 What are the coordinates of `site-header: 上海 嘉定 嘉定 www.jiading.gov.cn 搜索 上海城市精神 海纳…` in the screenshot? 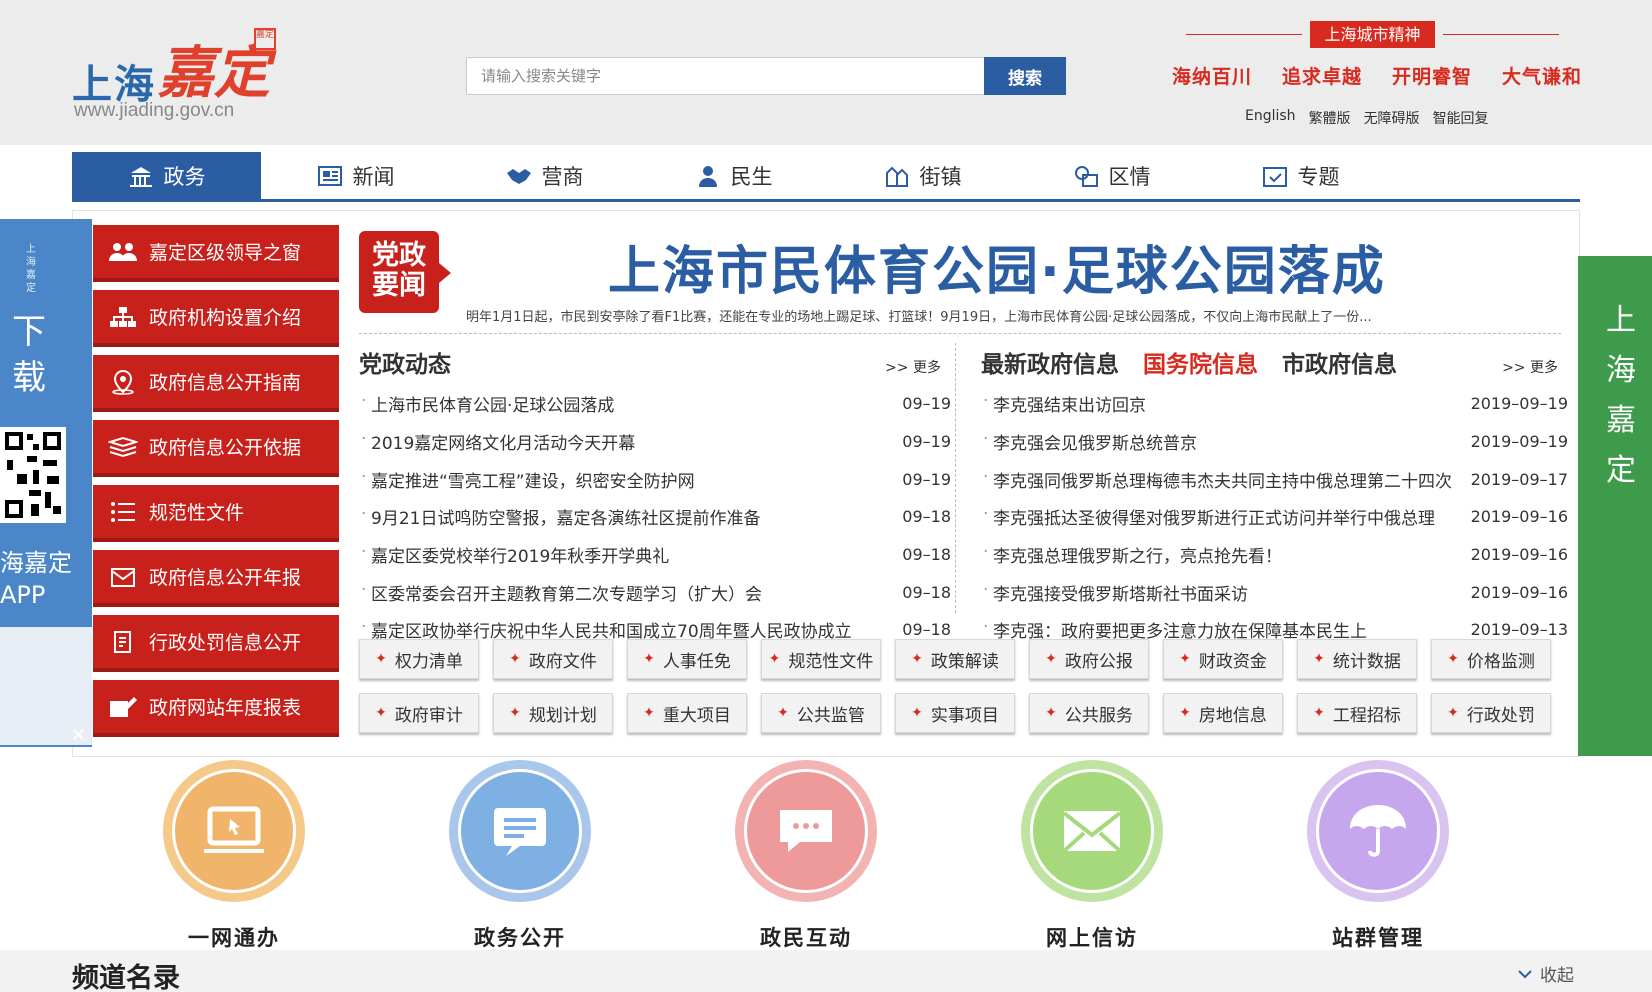 It's located at (826, 72).